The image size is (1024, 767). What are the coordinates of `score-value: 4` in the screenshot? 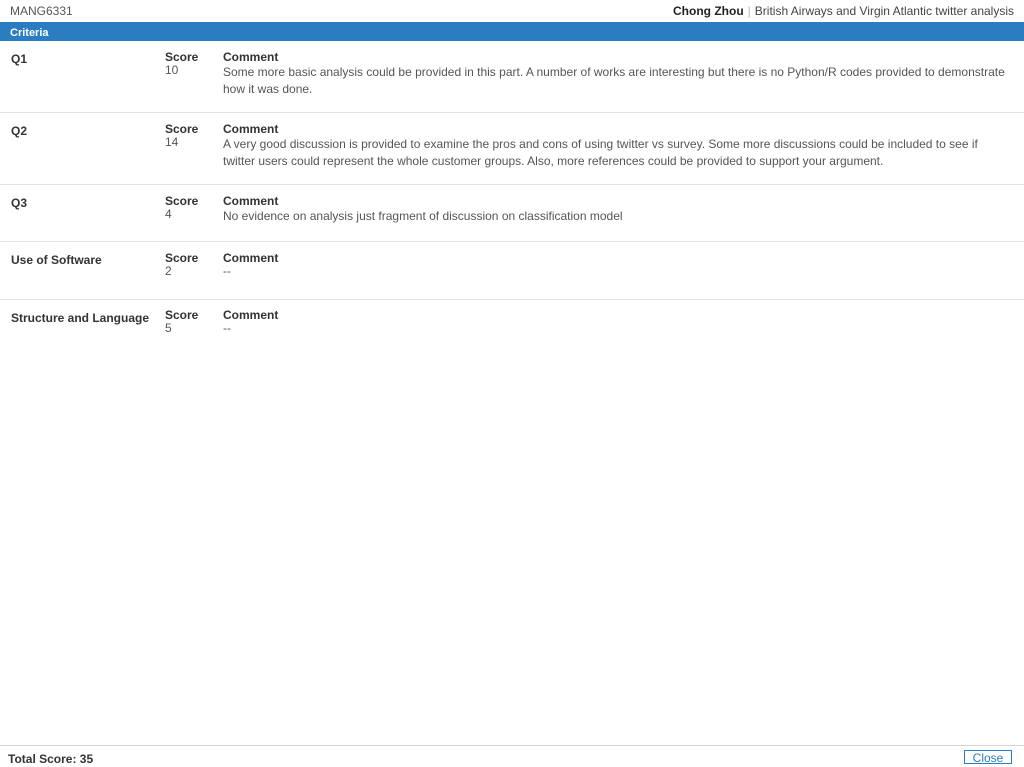 It's located at (168, 214).